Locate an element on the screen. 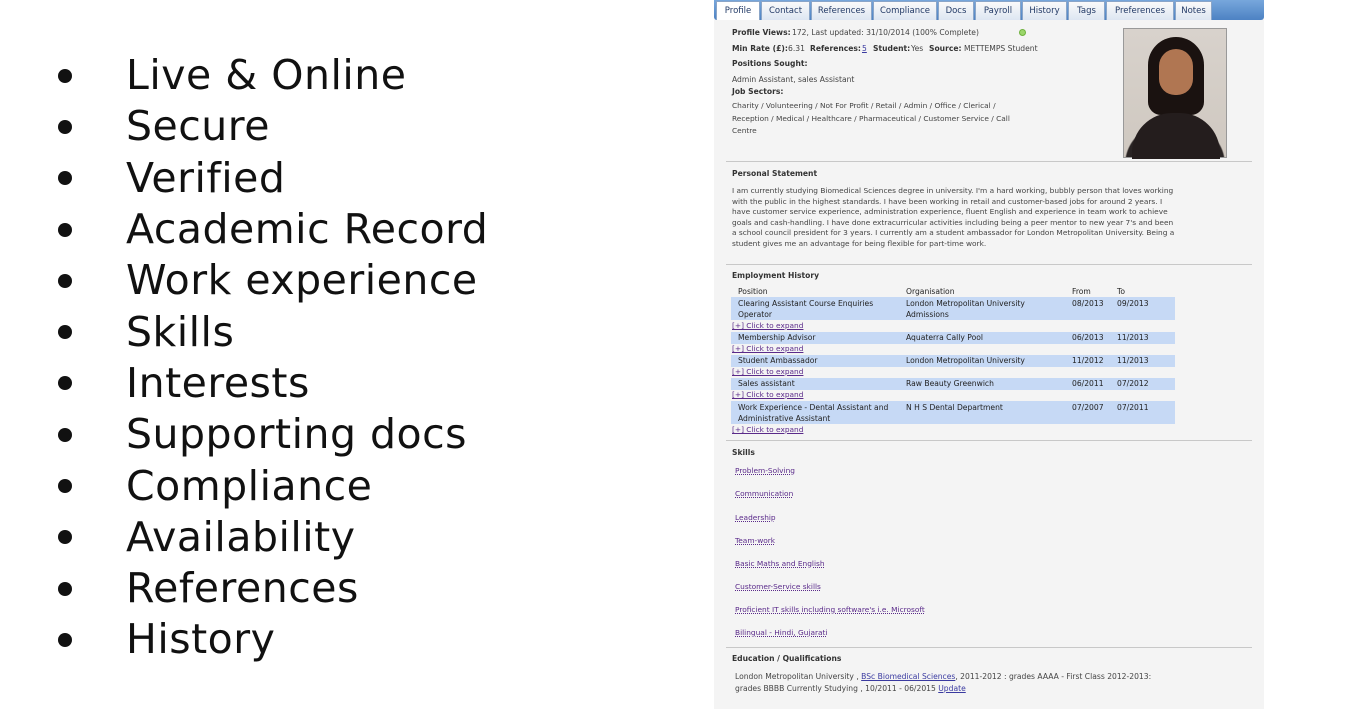  col-from-header: From is located at coordinates (1081, 291).